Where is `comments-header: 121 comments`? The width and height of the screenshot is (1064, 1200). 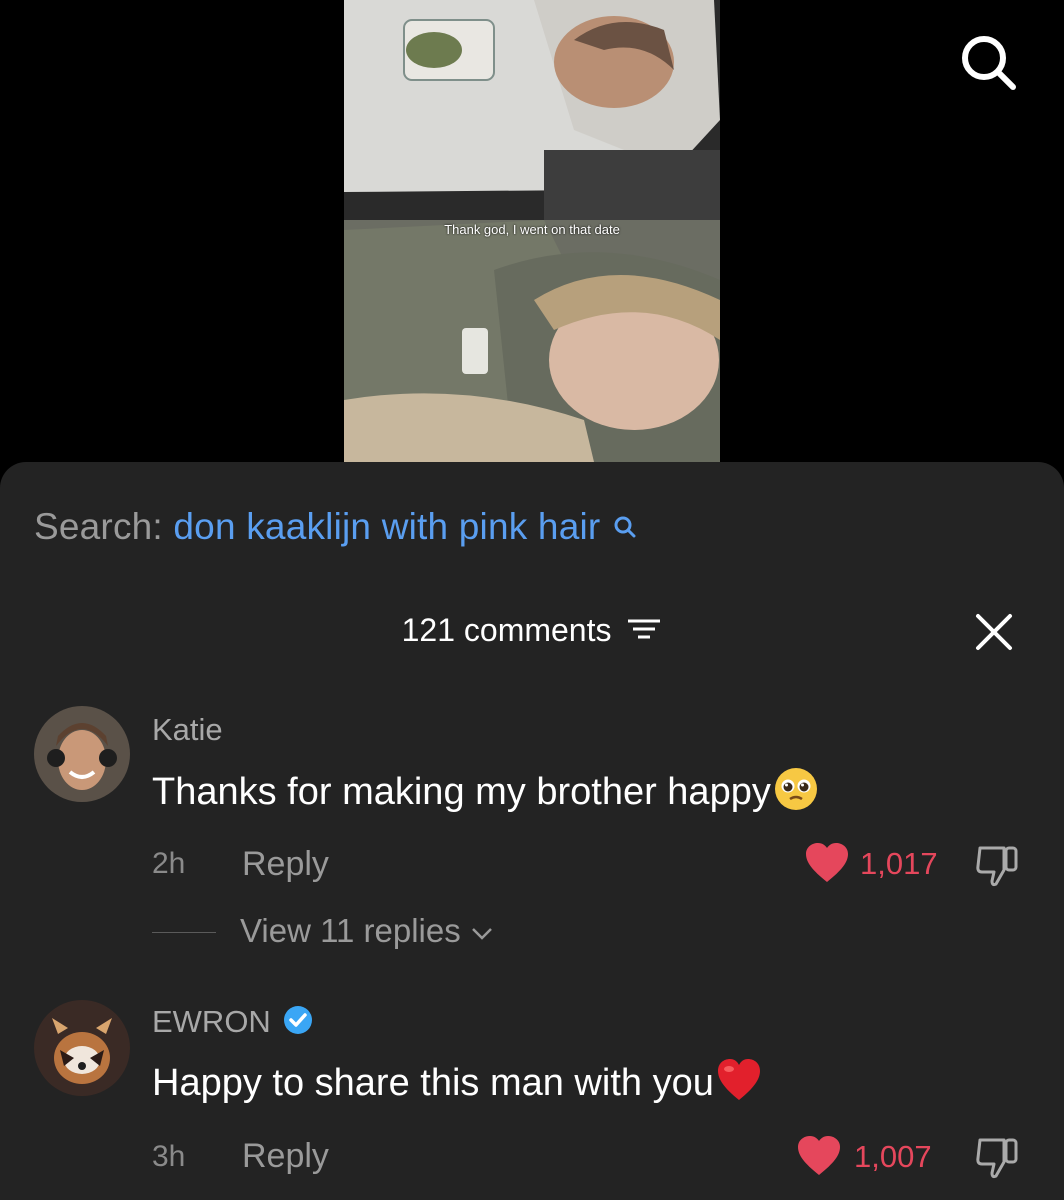
comments-header: 121 comments is located at coordinates (532, 631).